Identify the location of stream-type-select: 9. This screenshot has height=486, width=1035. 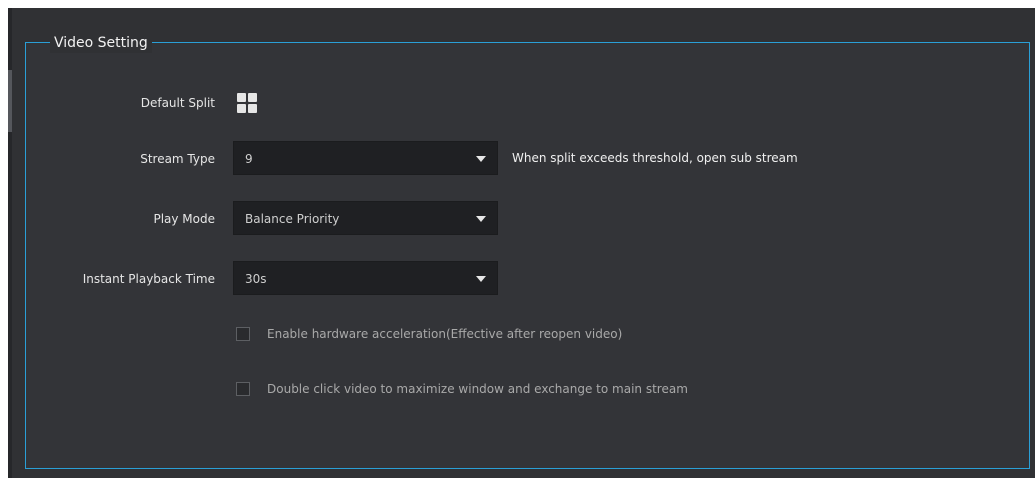
(365, 158).